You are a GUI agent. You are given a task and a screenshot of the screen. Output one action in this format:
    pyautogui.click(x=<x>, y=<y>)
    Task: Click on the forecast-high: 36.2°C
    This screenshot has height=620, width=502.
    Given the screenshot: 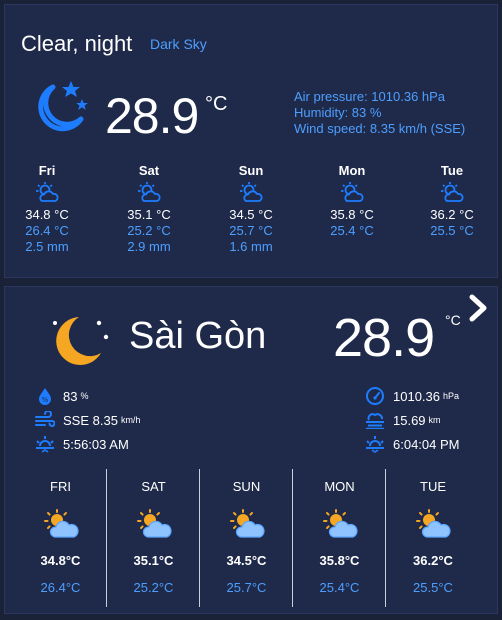 What is the action you would take?
    pyautogui.click(x=433, y=560)
    